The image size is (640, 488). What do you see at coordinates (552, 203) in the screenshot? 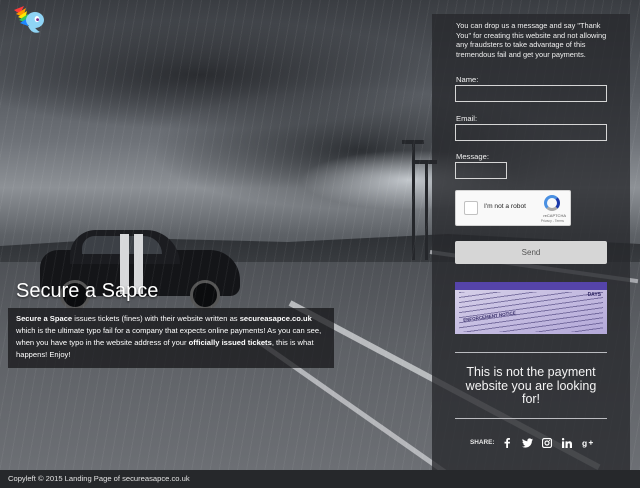
I see `recaptcha-icon` at bounding box center [552, 203].